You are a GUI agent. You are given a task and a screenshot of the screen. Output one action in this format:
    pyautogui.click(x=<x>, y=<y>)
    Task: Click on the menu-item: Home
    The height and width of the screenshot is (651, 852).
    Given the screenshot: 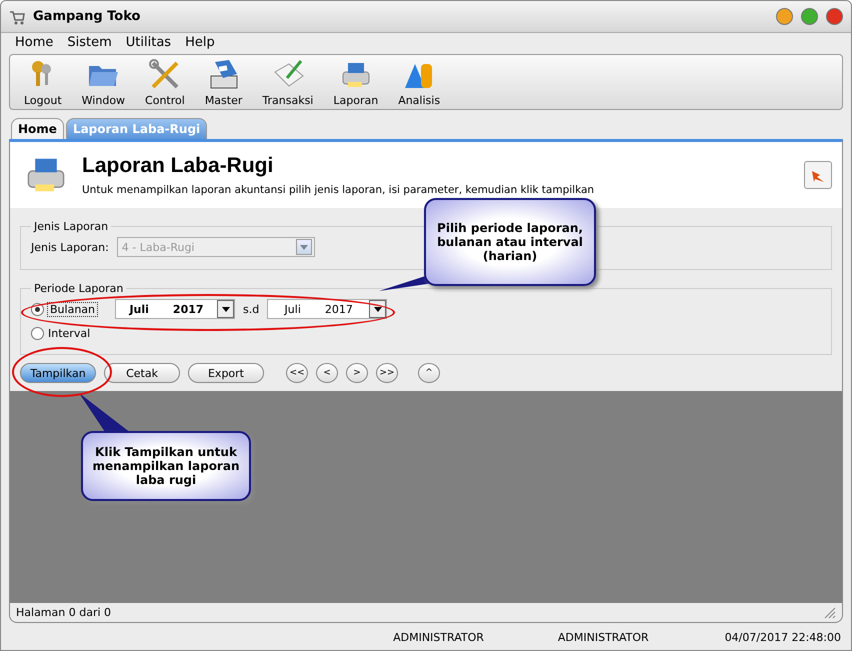 What is the action you would take?
    pyautogui.click(x=34, y=42)
    